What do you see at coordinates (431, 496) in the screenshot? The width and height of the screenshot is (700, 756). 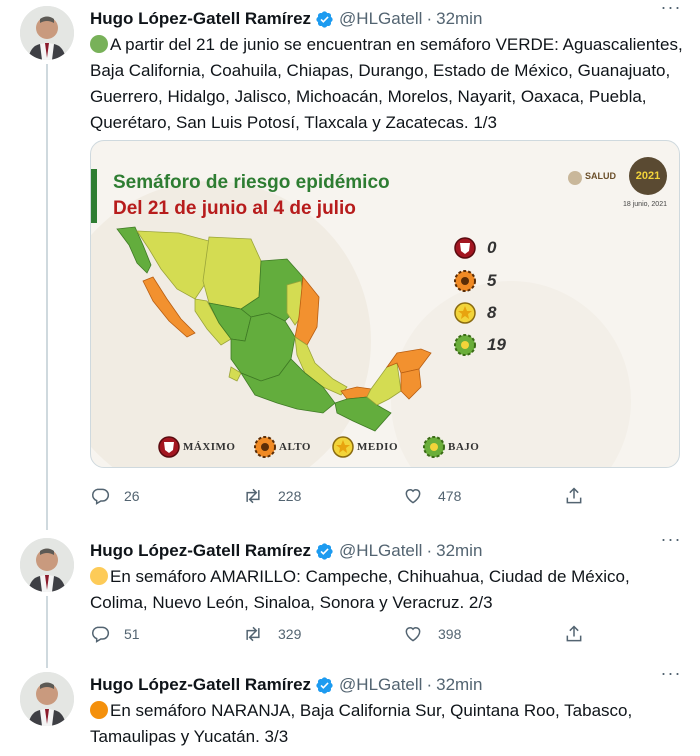 I see `like-button: 478` at bounding box center [431, 496].